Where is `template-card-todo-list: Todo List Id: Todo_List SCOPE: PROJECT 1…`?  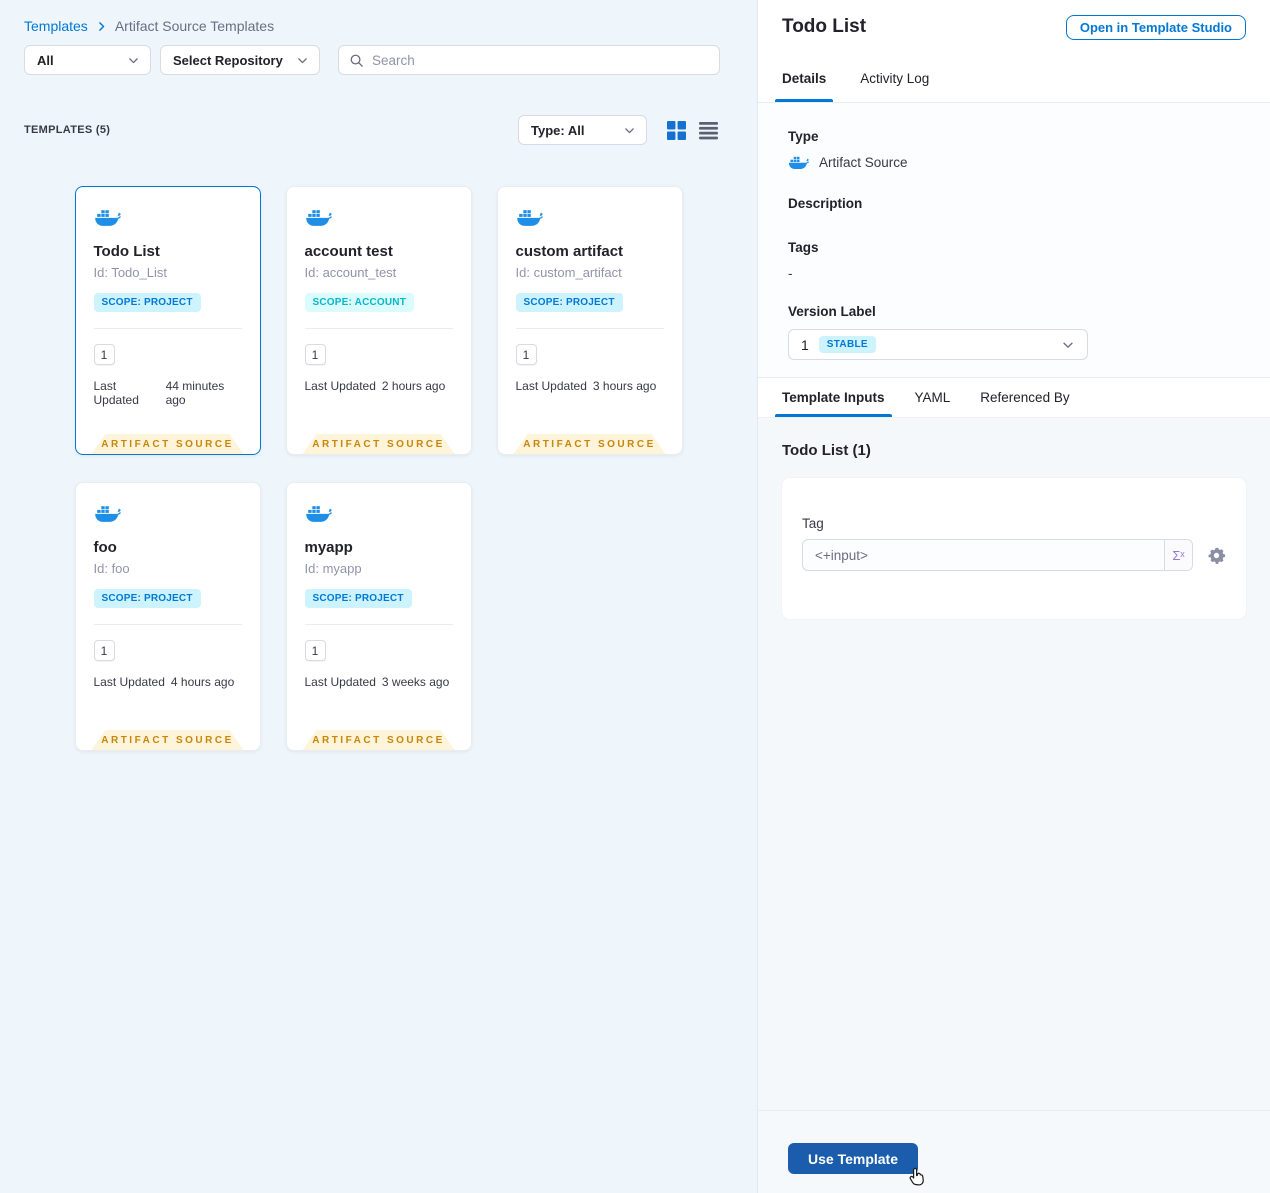 template-card-todo-list: Todo List Id: Todo_List SCOPE: PROJECT 1… is located at coordinates (167, 320).